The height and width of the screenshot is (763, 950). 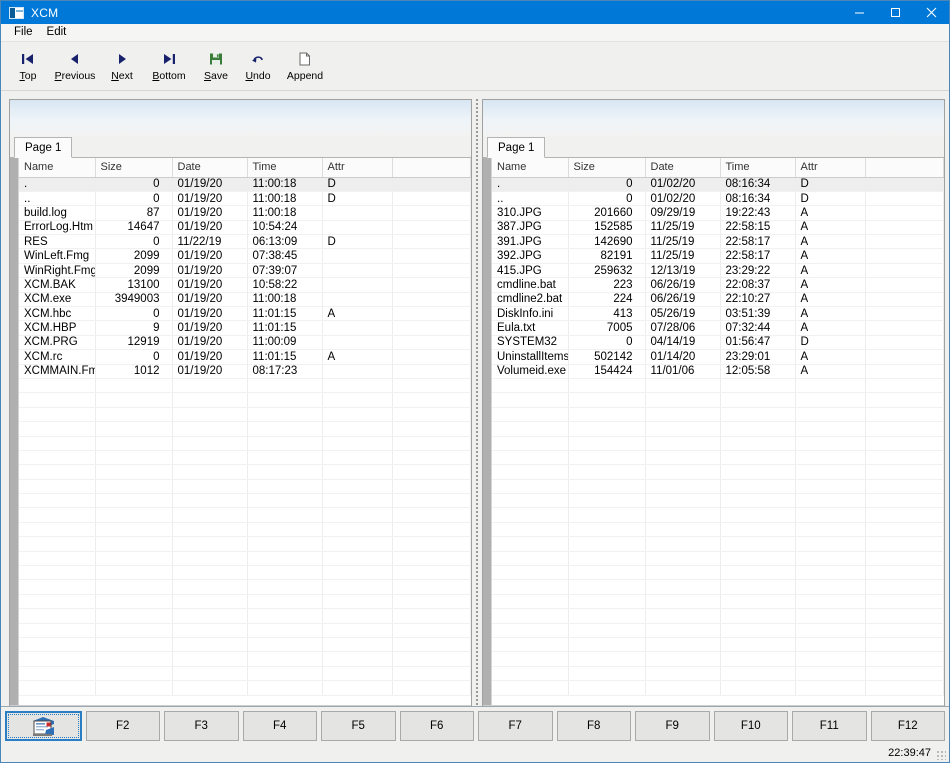 What do you see at coordinates (216, 67) in the screenshot?
I see `toolbar-save-button: Save` at bounding box center [216, 67].